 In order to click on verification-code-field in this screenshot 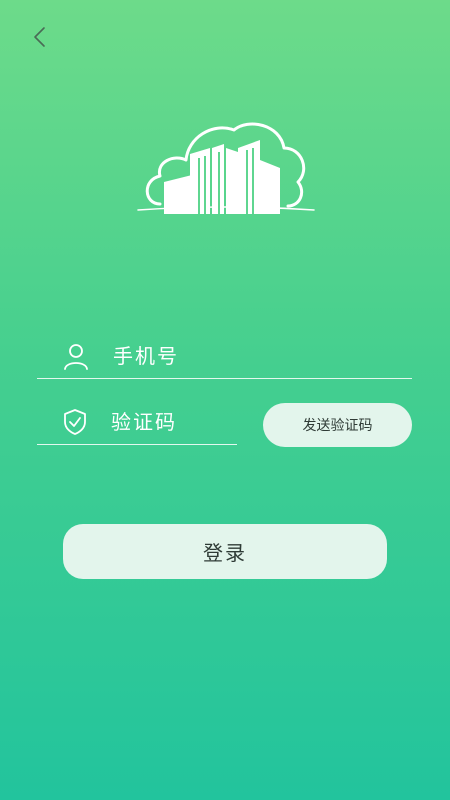, I will do `click(198, 422)`.